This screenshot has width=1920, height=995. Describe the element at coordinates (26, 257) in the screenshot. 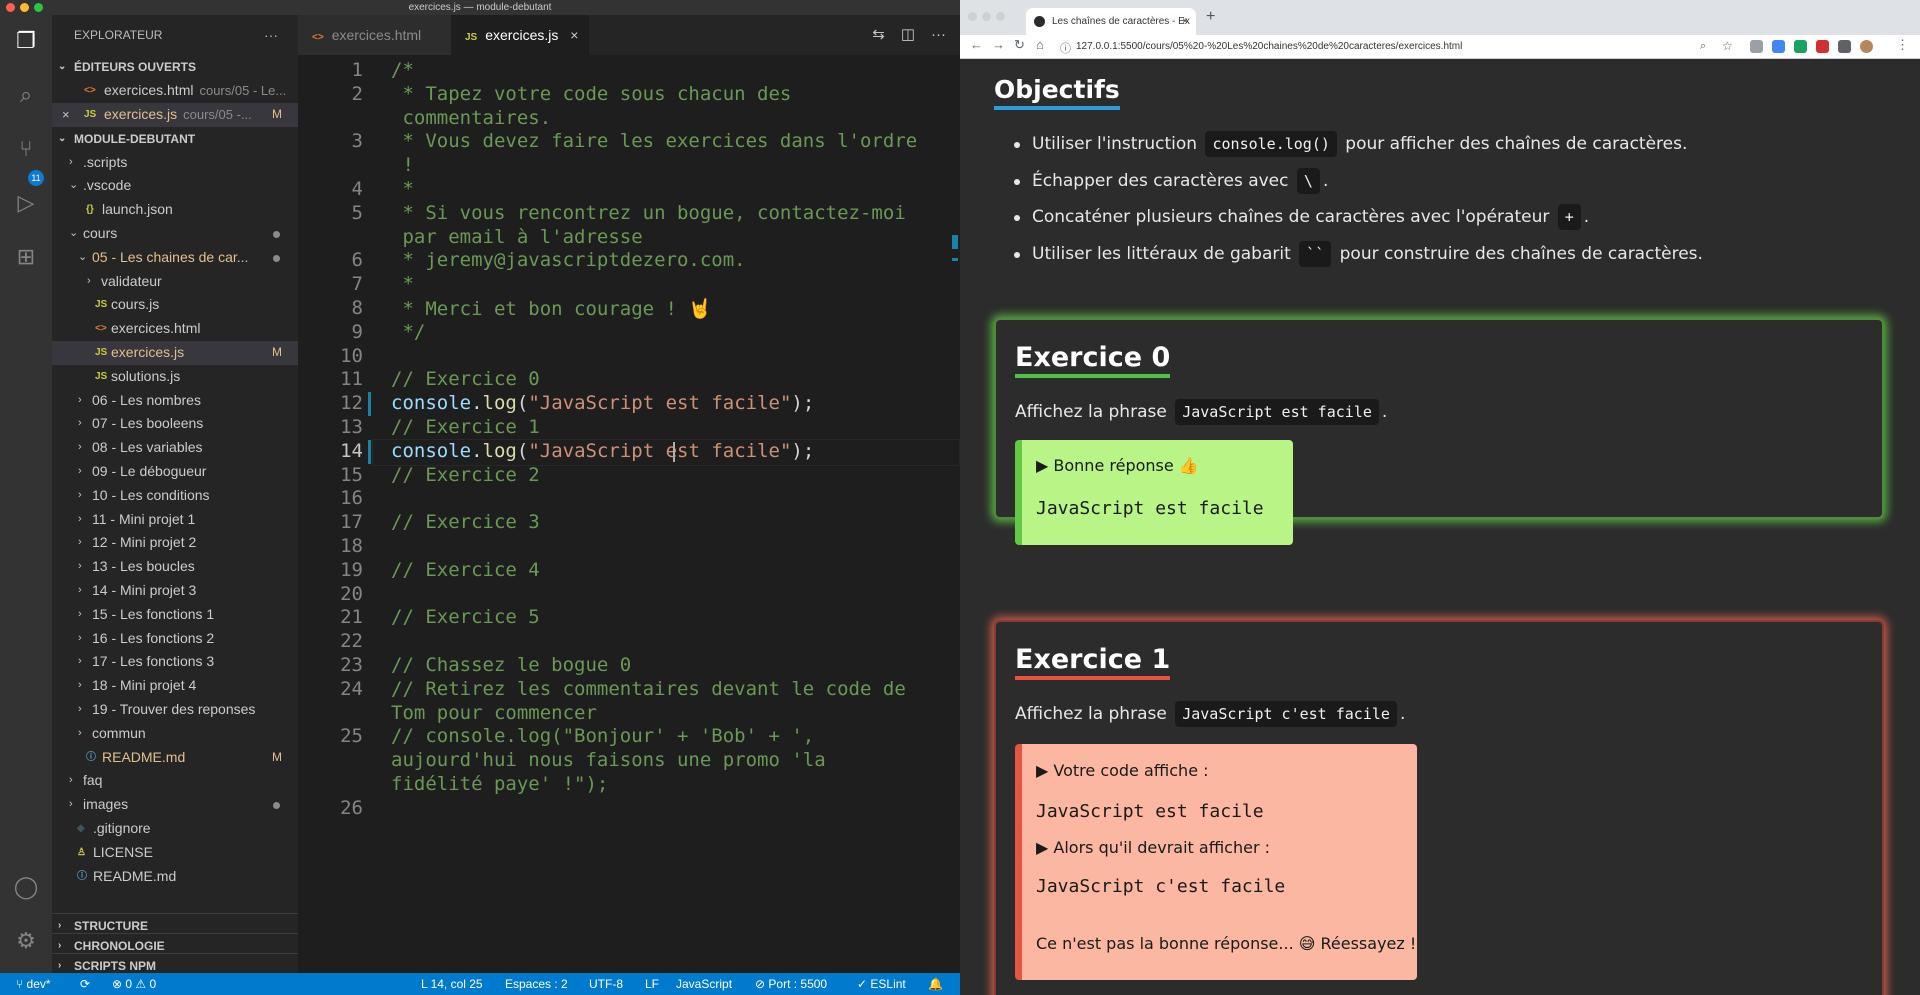

I see `extensions-icon: ⊞` at that location.